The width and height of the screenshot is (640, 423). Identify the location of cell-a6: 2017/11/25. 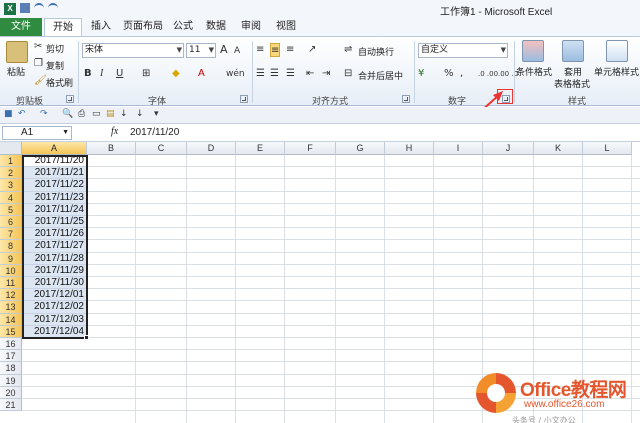
(54, 222).